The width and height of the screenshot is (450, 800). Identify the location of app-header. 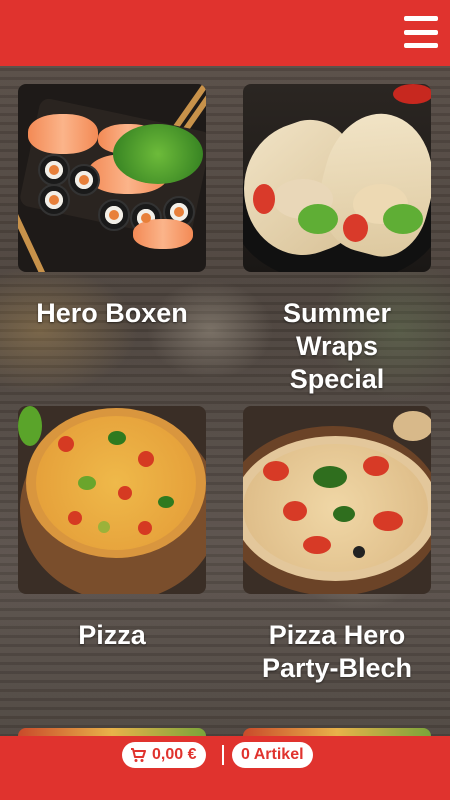
(225, 33).